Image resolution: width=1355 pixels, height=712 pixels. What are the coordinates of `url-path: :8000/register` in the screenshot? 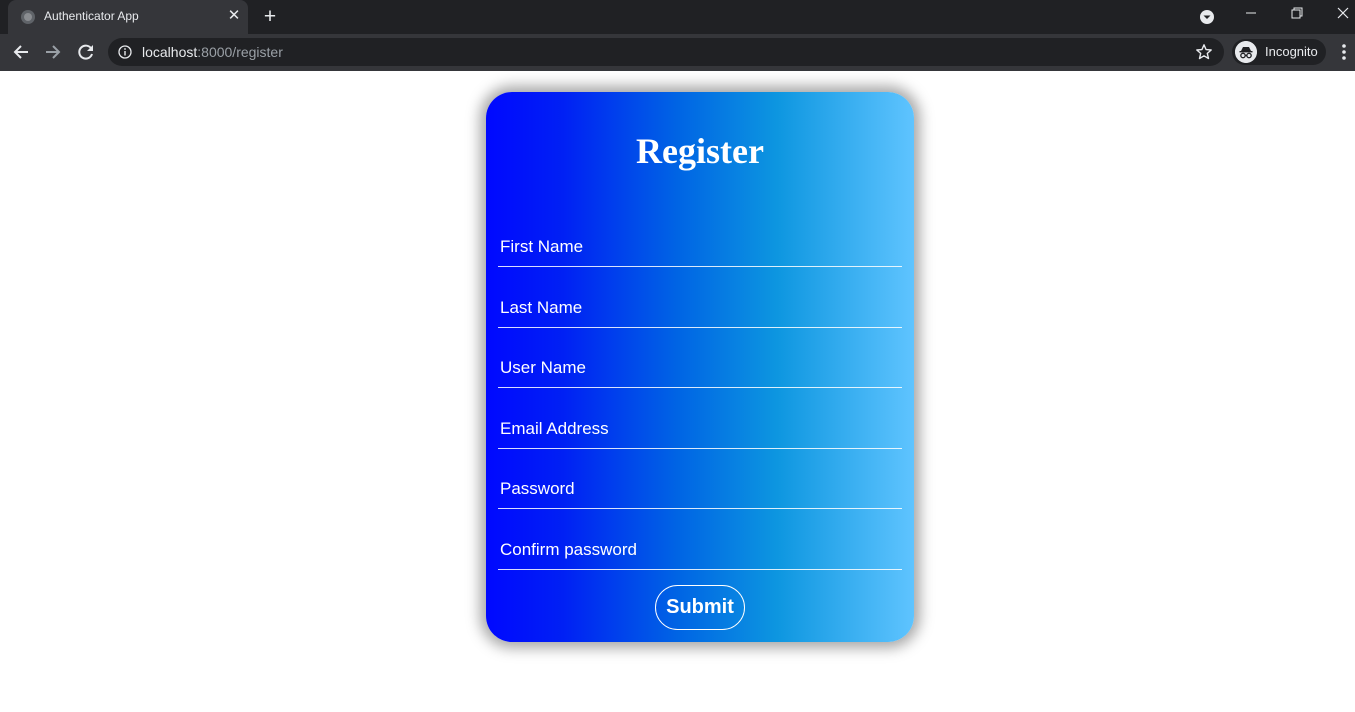 It's located at (240, 52).